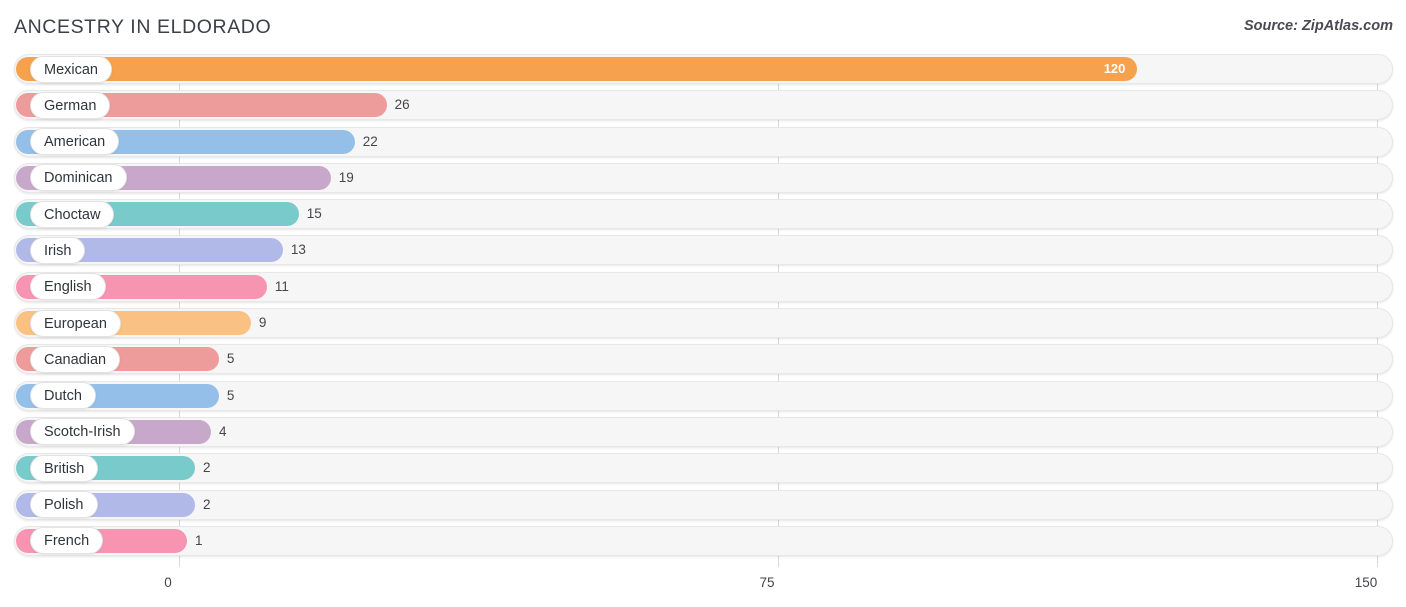 This screenshot has height=607, width=1406. I want to click on bar-value-label: 9, so click(262, 323).